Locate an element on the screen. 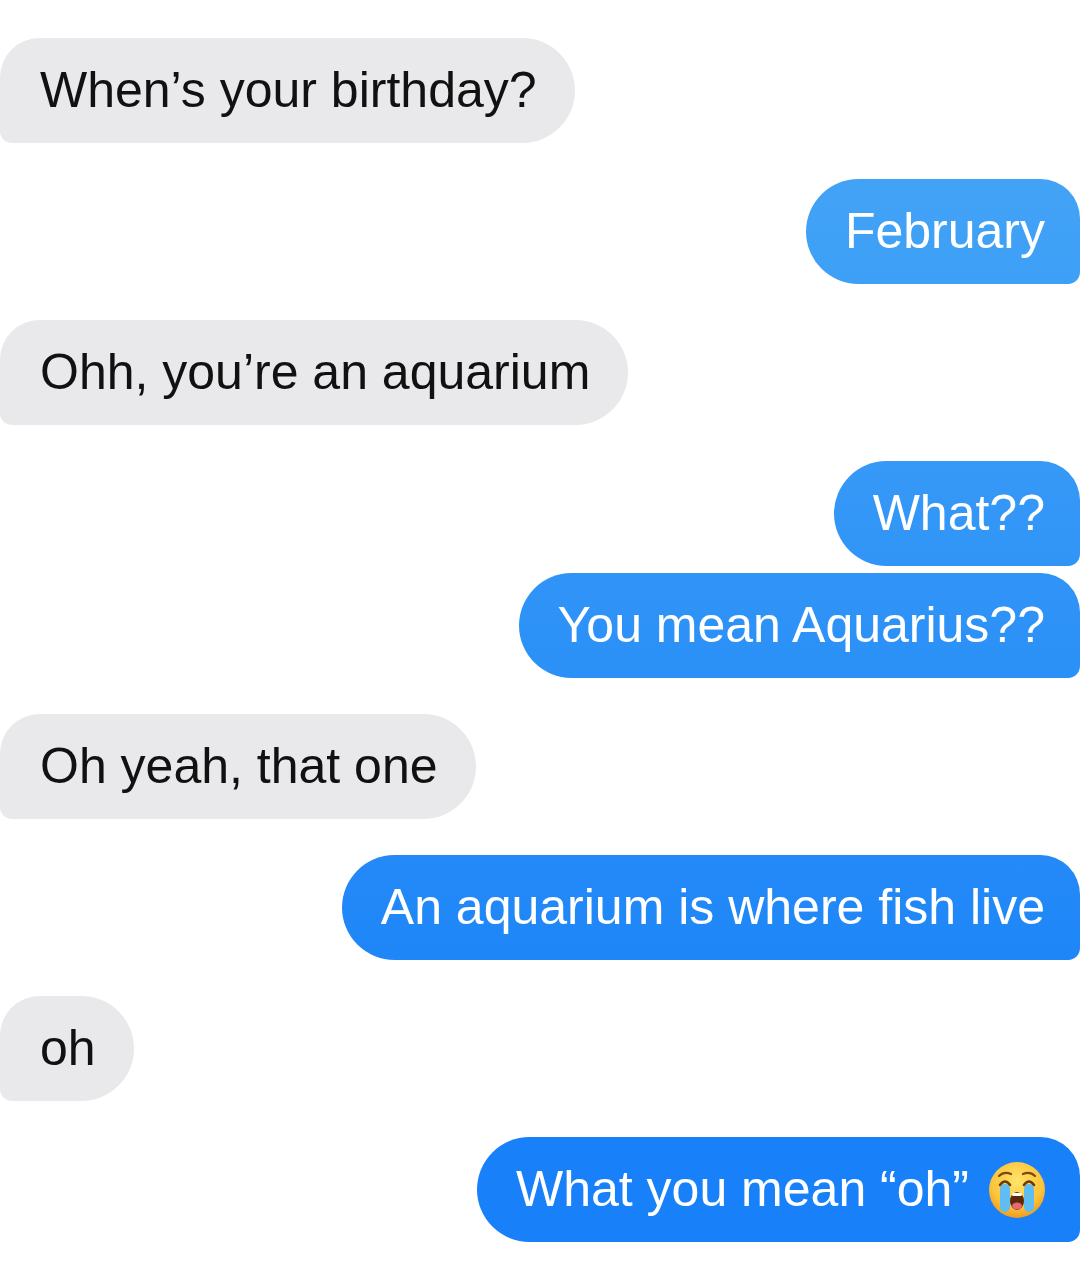  message-text: You mean Aquarius?? is located at coordinates (801, 625).